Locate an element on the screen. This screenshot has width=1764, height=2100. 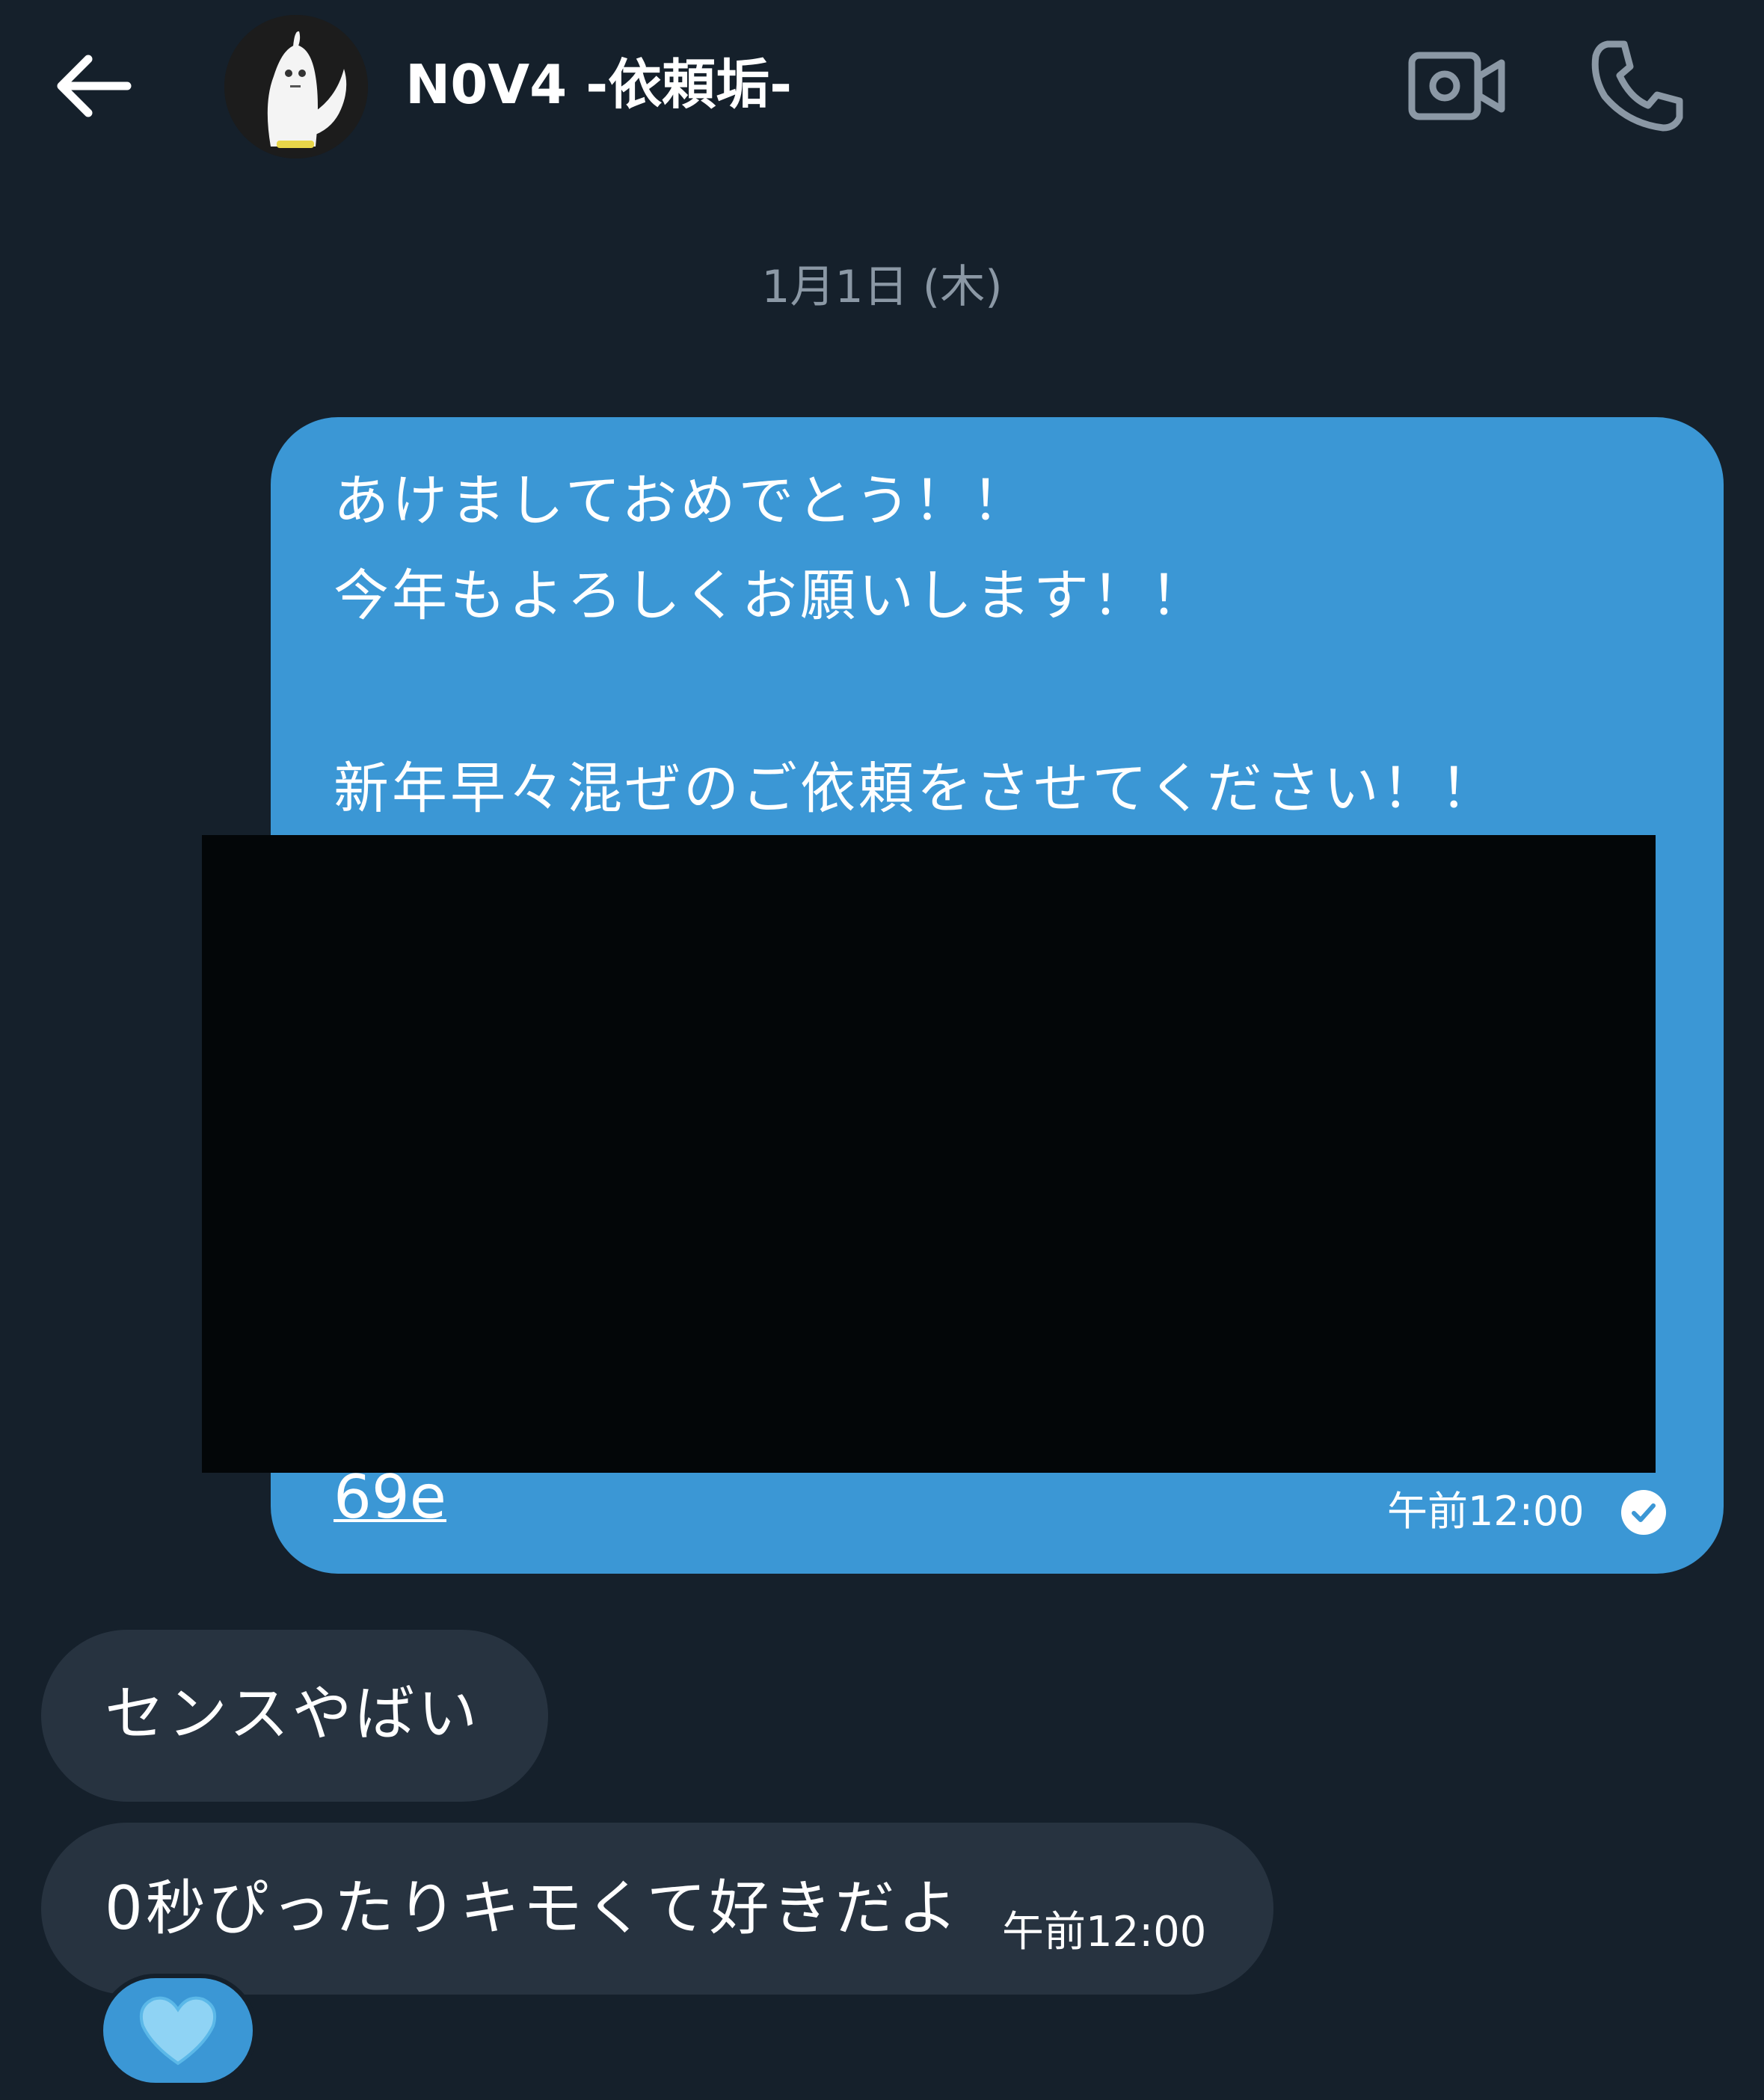
phone-call-button is located at coordinates (1637, 86).